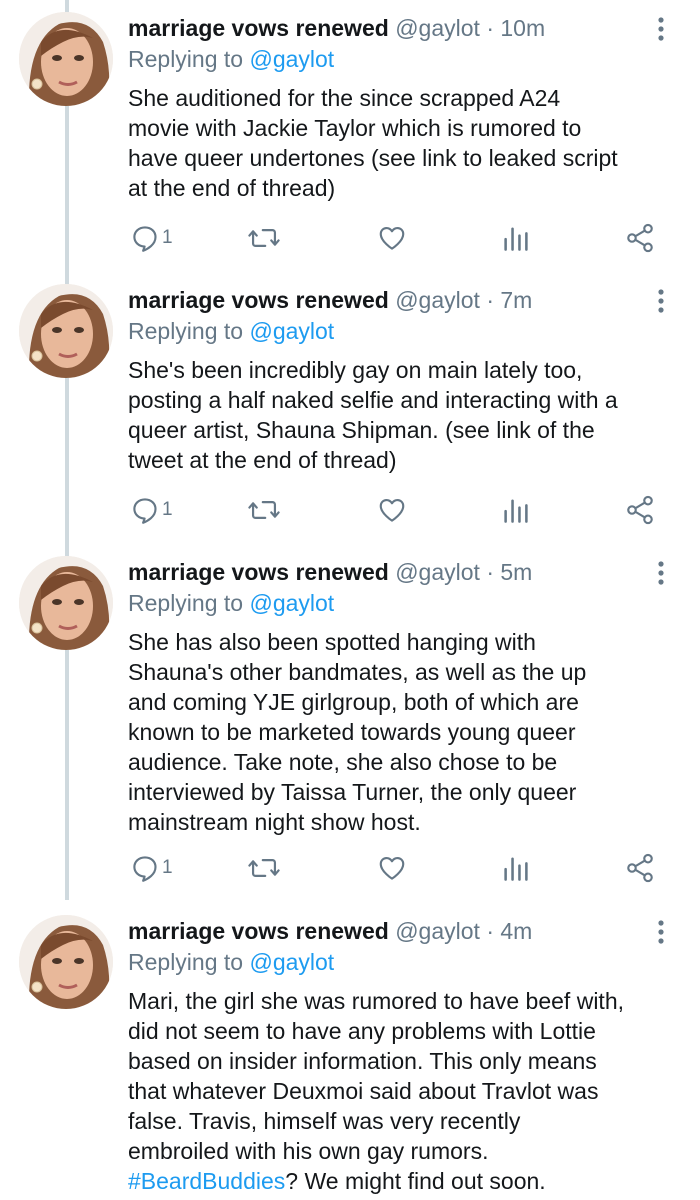  I want to click on timestamp: 5m, so click(516, 572).